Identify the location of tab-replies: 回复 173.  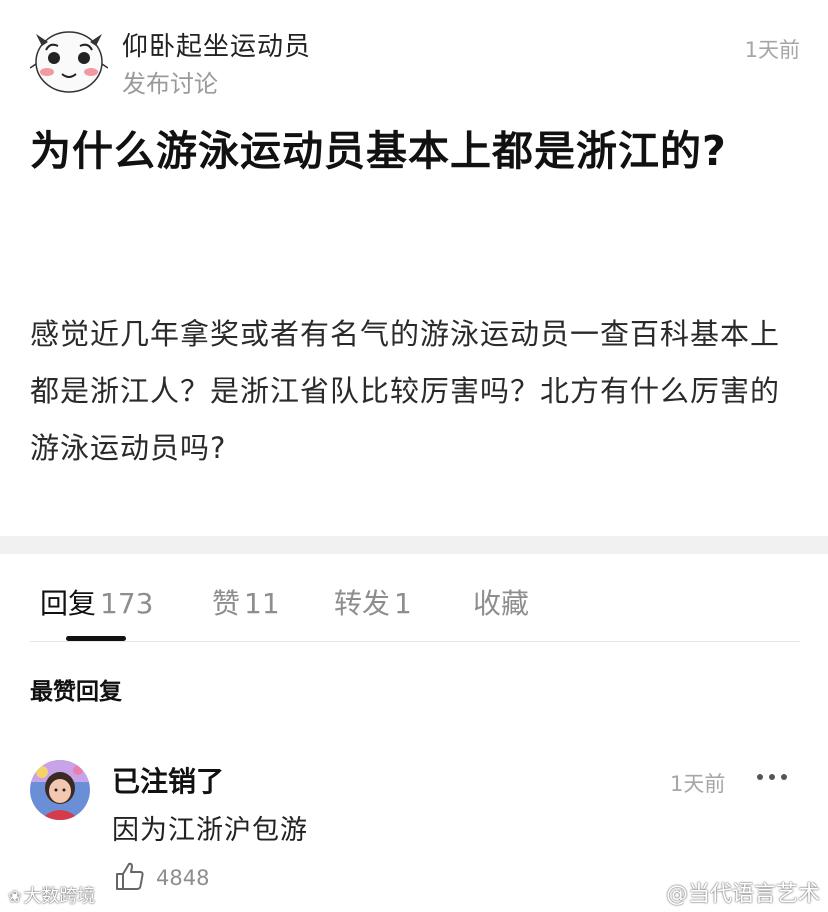
(96, 602).